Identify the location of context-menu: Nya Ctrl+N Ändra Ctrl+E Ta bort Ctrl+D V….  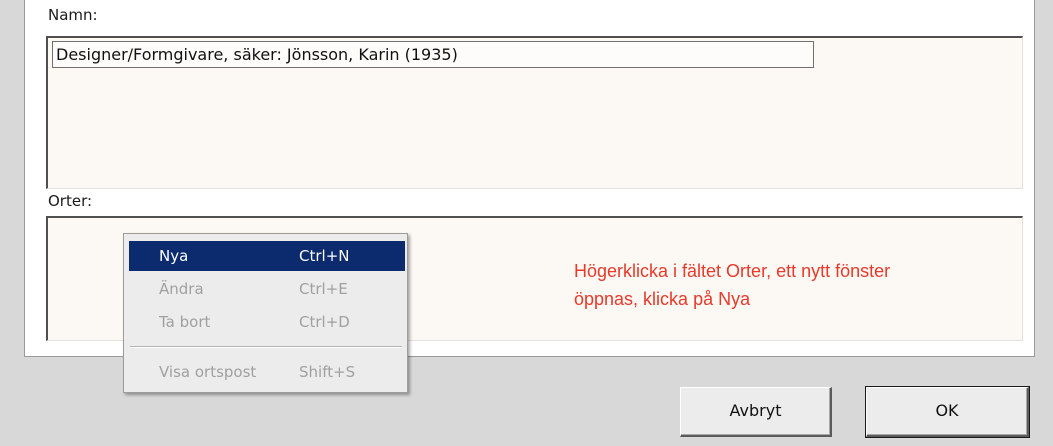
(265, 313).